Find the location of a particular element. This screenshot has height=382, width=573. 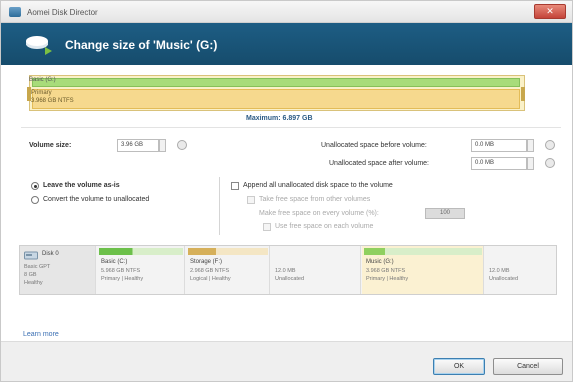

take-free-label: Take free space from other volumes is located at coordinates (315, 199).